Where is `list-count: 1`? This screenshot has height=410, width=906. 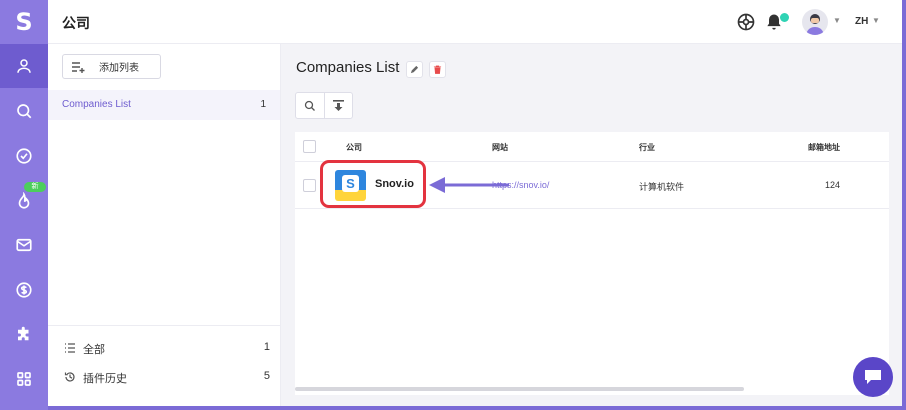
list-count: 1 is located at coordinates (263, 104).